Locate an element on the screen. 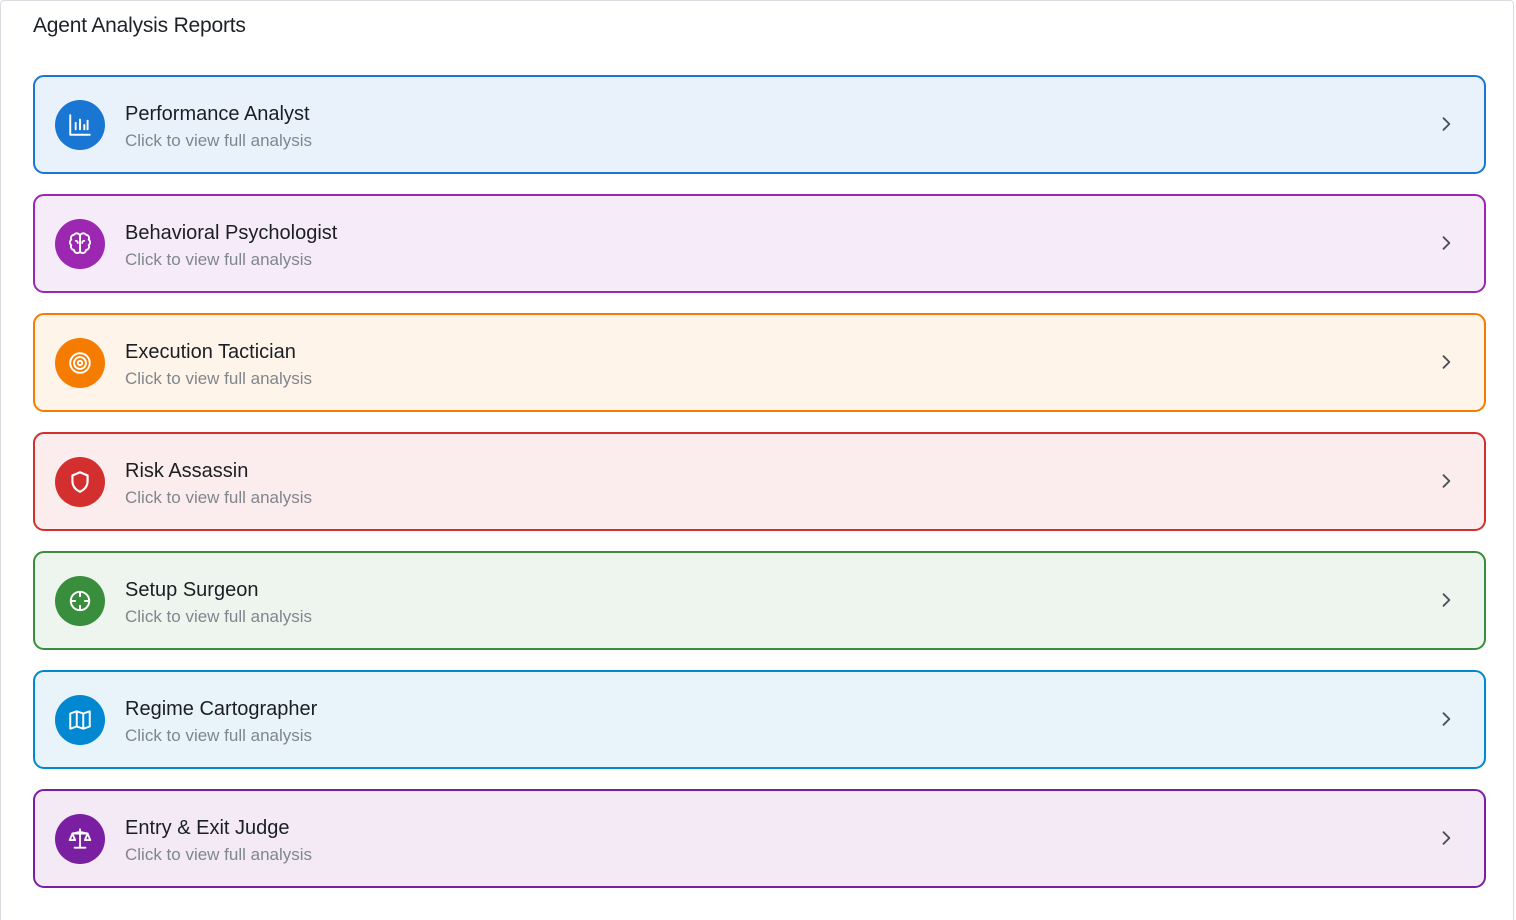  crosshair-icon is located at coordinates (80, 601).